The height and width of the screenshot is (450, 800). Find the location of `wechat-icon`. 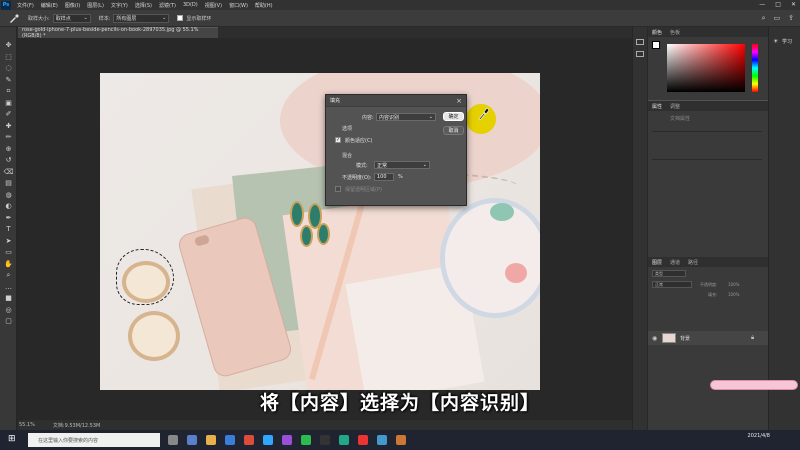

wechat-icon is located at coordinates (306, 440).